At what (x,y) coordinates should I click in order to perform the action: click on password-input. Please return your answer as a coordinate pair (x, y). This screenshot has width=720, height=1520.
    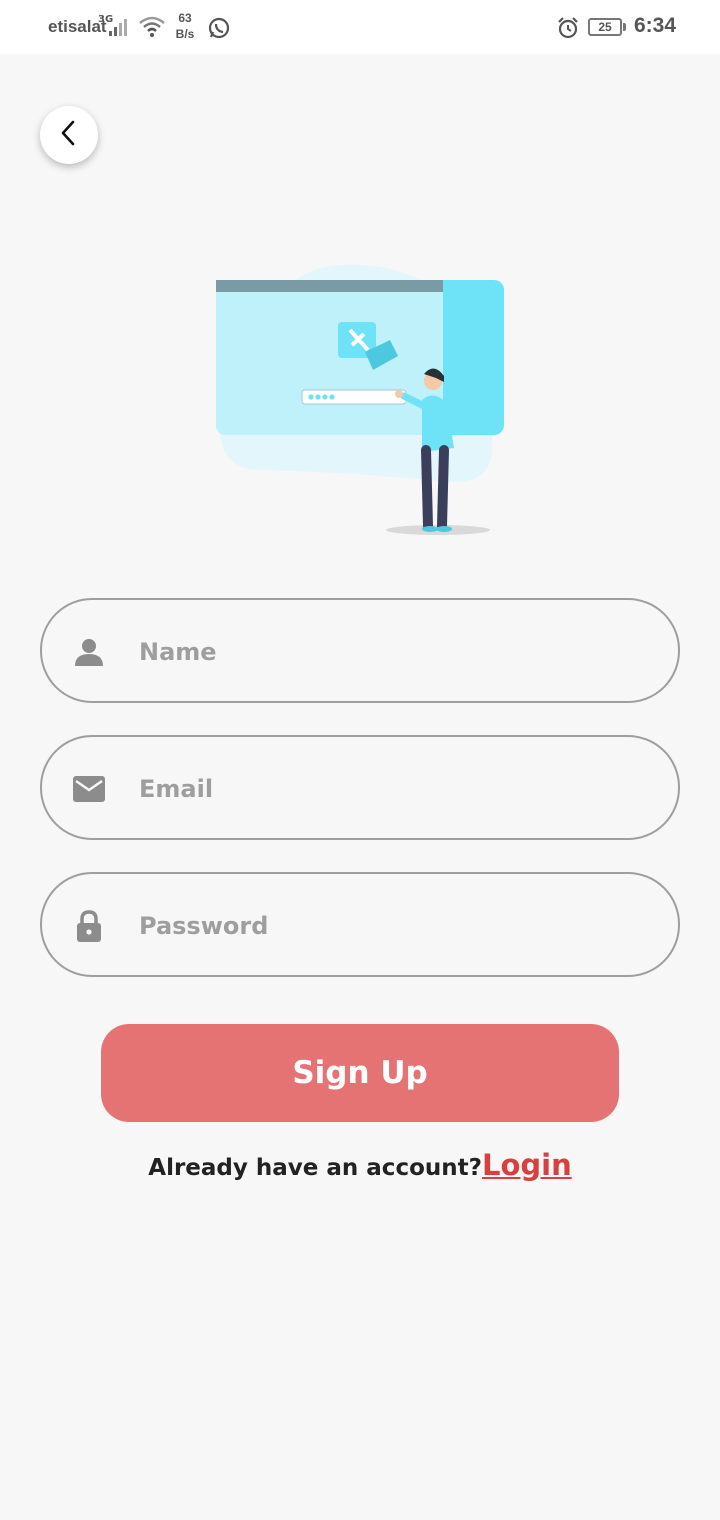
    Looking at the image, I should click on (389, 926).